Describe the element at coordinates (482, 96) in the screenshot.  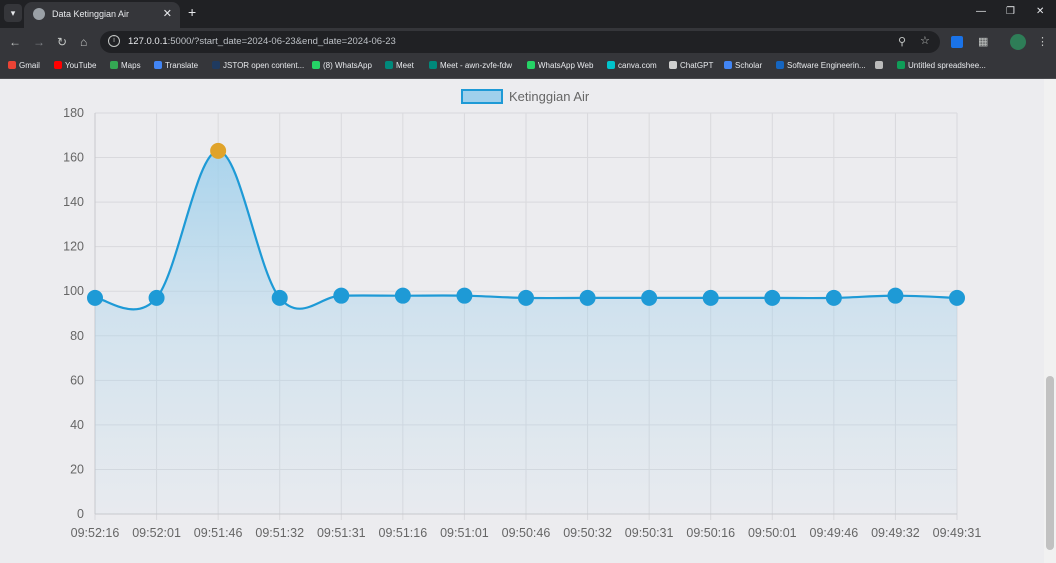
I see `legend-swatch` at that location.